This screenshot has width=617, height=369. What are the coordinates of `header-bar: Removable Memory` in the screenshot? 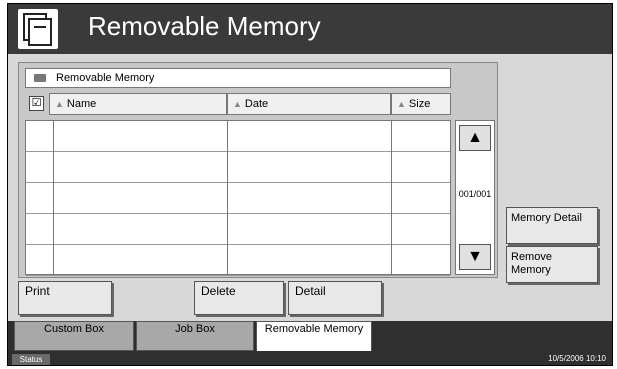 It's located at (310, 29).